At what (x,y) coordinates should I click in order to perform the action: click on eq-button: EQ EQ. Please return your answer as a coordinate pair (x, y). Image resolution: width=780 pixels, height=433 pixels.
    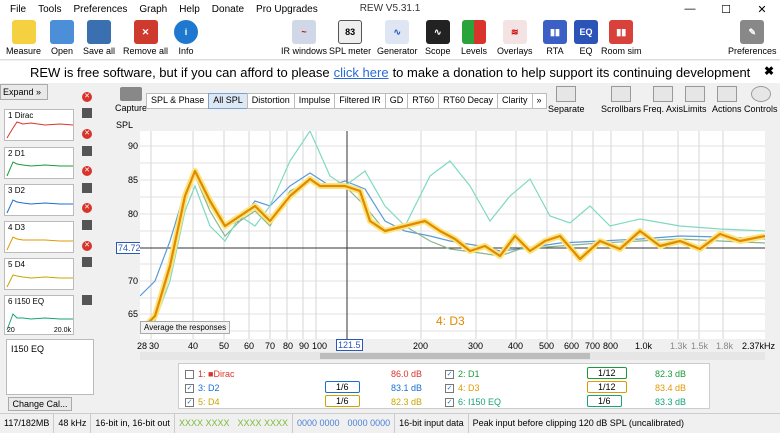
    Looking at the image, I should click on (586, 38).